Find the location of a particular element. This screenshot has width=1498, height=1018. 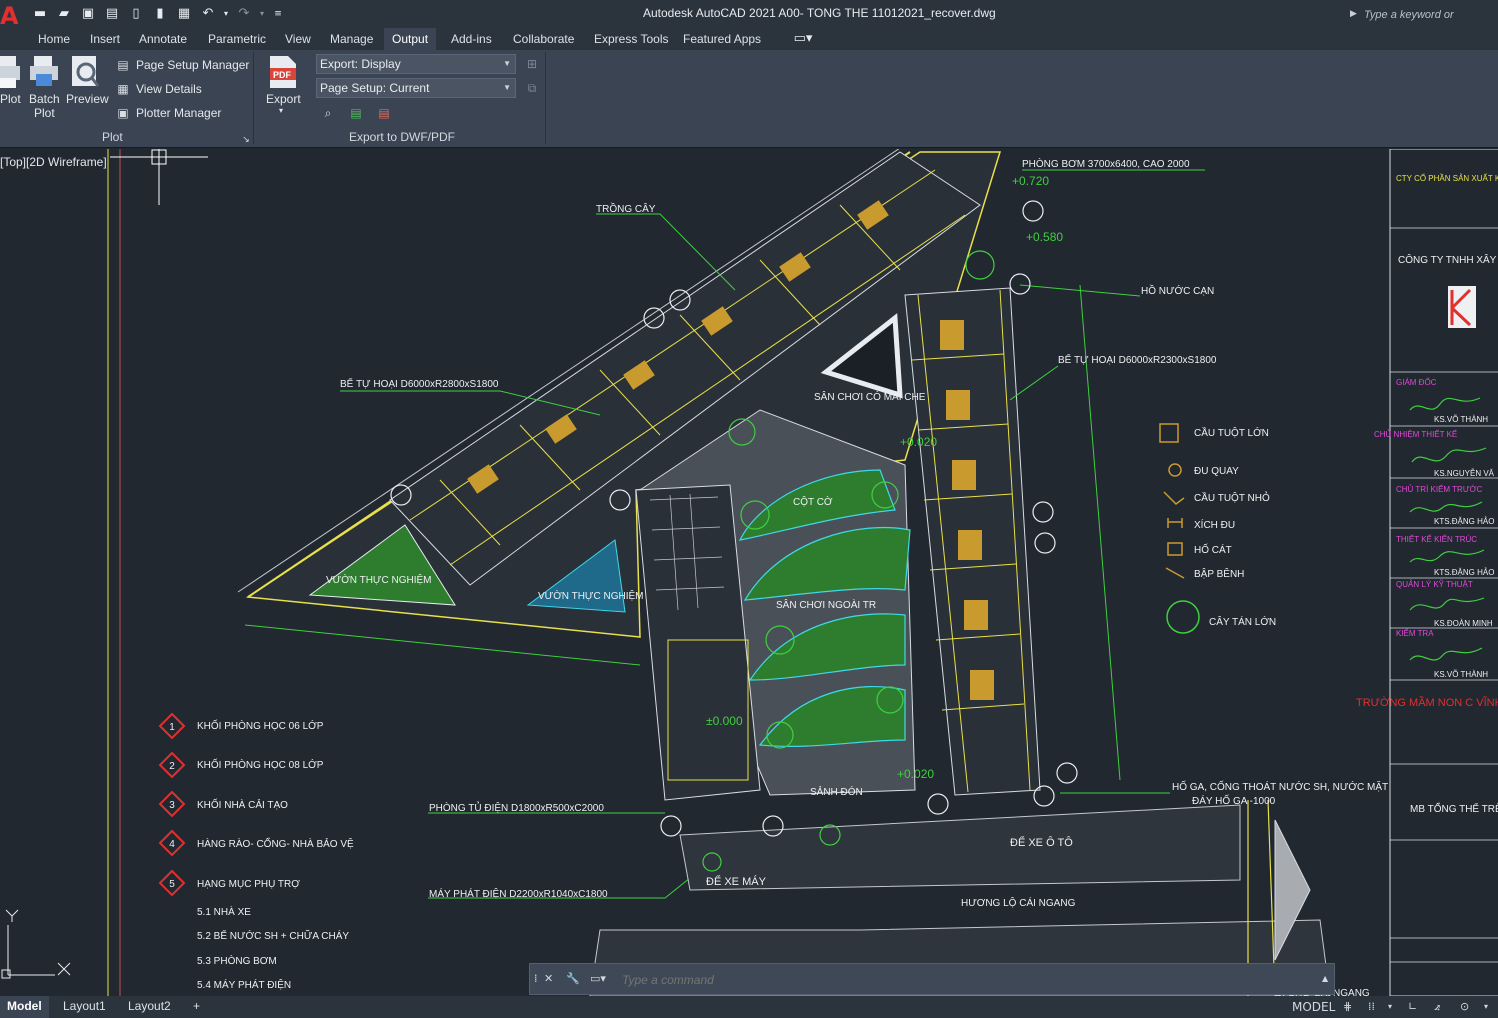

wrench-icon: 🔧 is located at coordinates (573, 979).